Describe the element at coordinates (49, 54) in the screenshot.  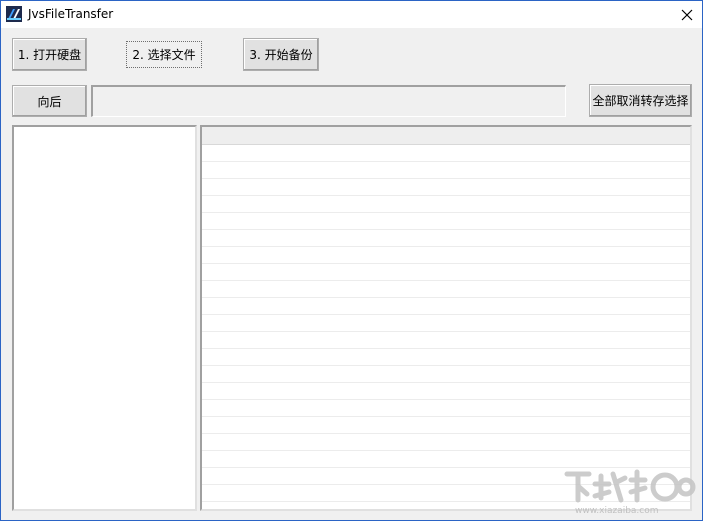
I see `open-disk-button: 1. 打开硬盘` at that location.